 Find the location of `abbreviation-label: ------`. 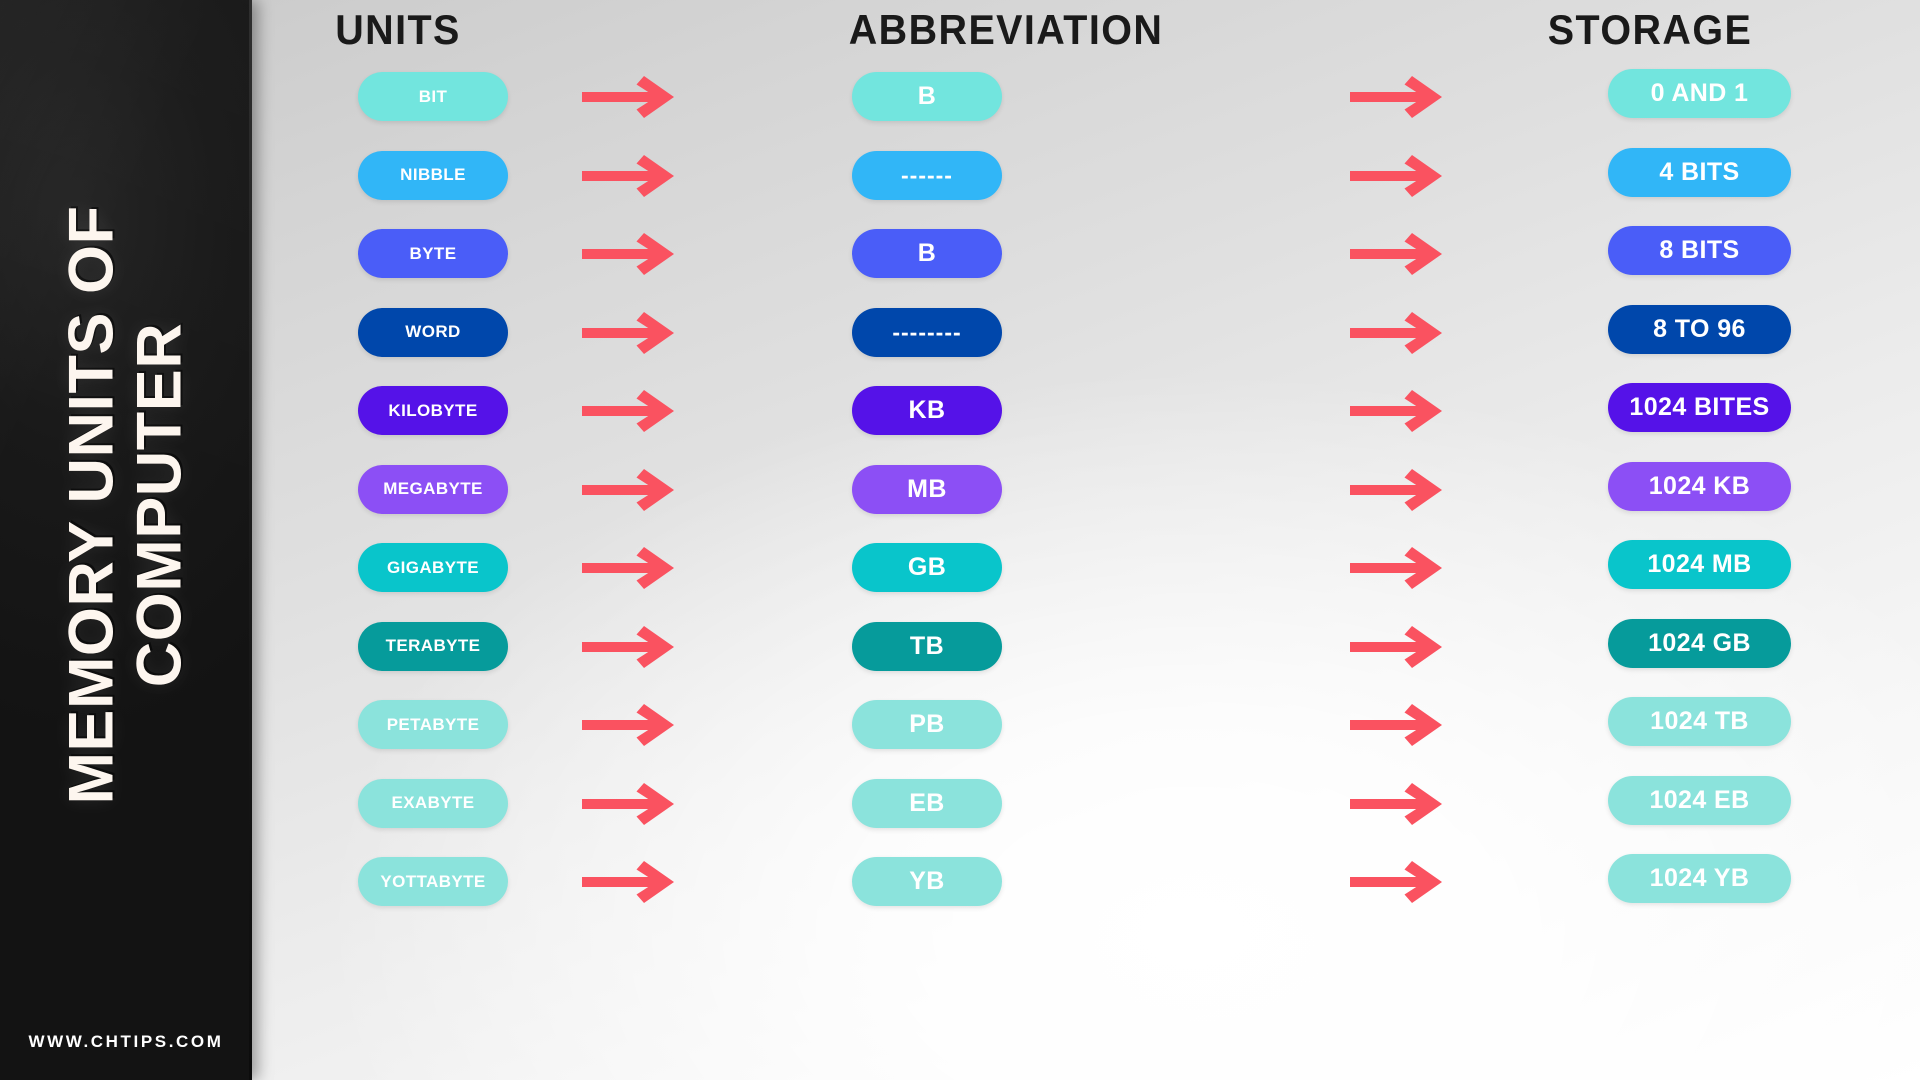

abbreviation-label: ------ is located at coordinates (927, 174).